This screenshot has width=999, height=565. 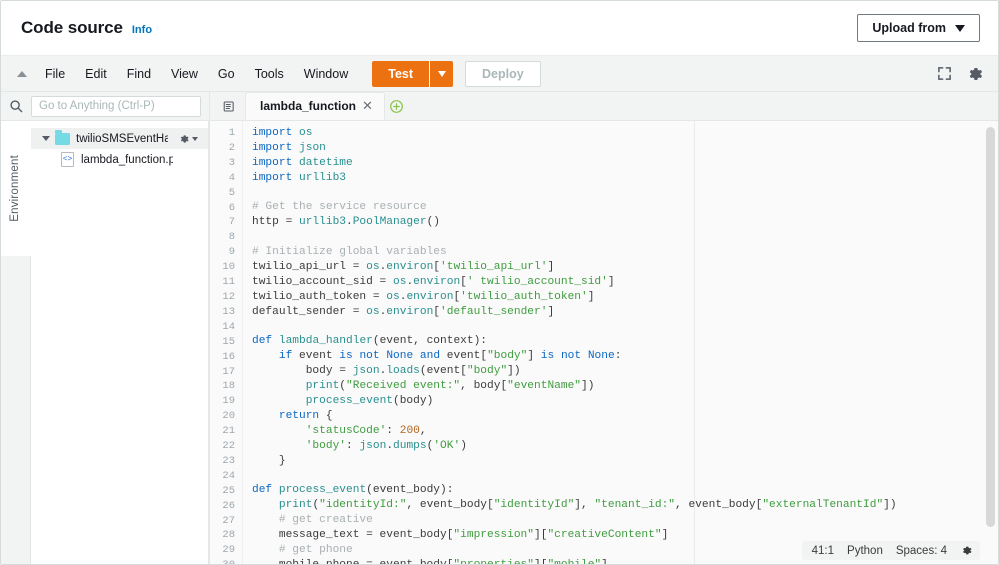 What do you see at coordinates (990, 327) in the screenshot?
I see `scrollbar-thumb` at bounding box center [990, 327].